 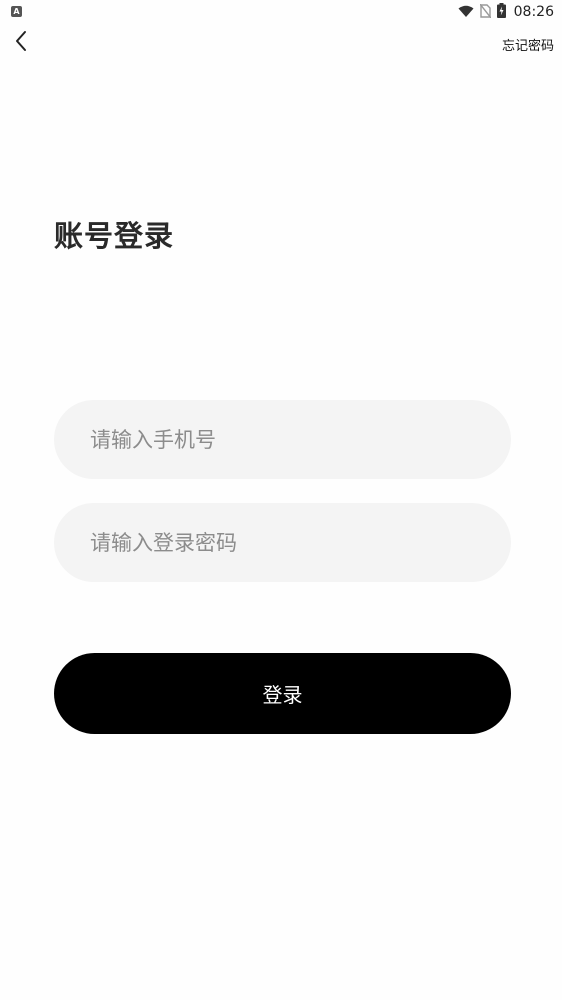 I want to click on chevron-left-icon, so click(x=21, y=43).